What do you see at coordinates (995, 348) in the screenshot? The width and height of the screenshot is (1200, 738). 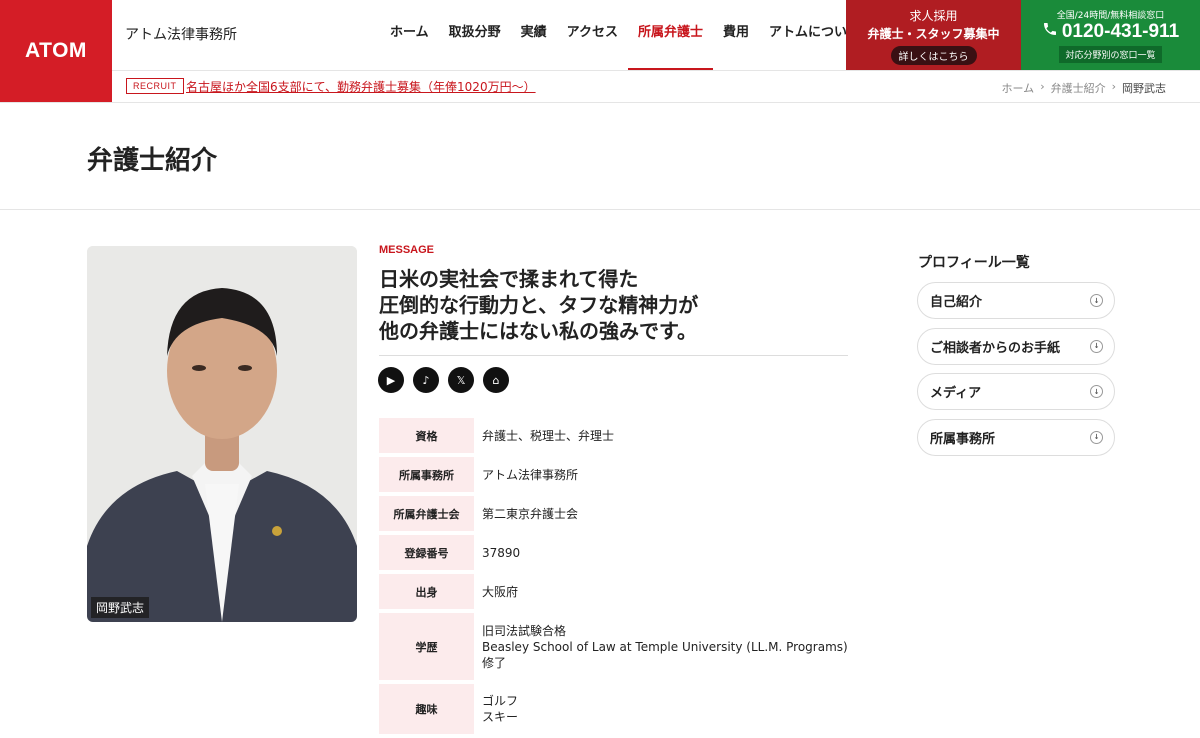 I see `profile-link-label: ご相談者からのお手紙` at bounding box center [995, 348].